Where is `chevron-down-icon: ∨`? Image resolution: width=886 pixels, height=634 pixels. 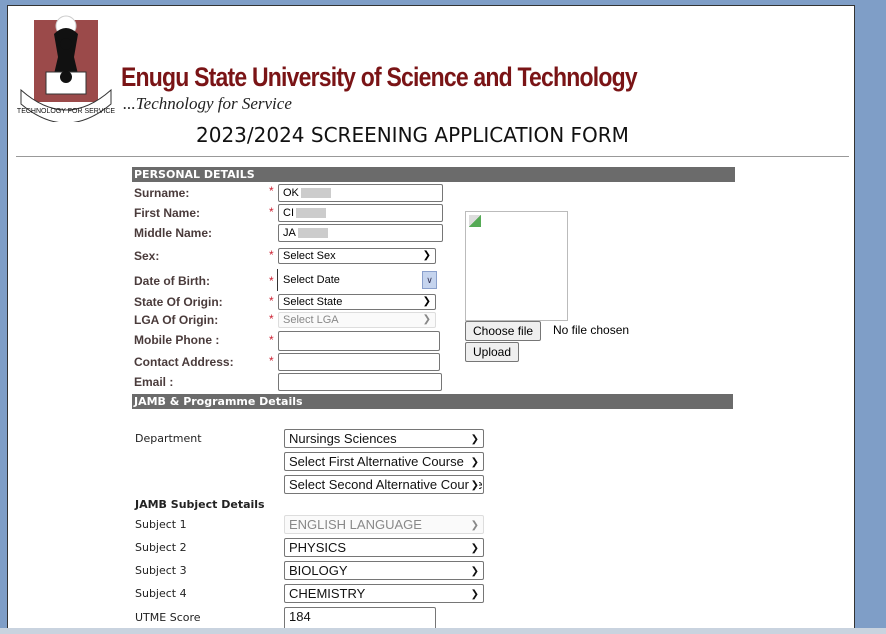 chevron-down-icon: ∨ is located at coordinates (429, 280).